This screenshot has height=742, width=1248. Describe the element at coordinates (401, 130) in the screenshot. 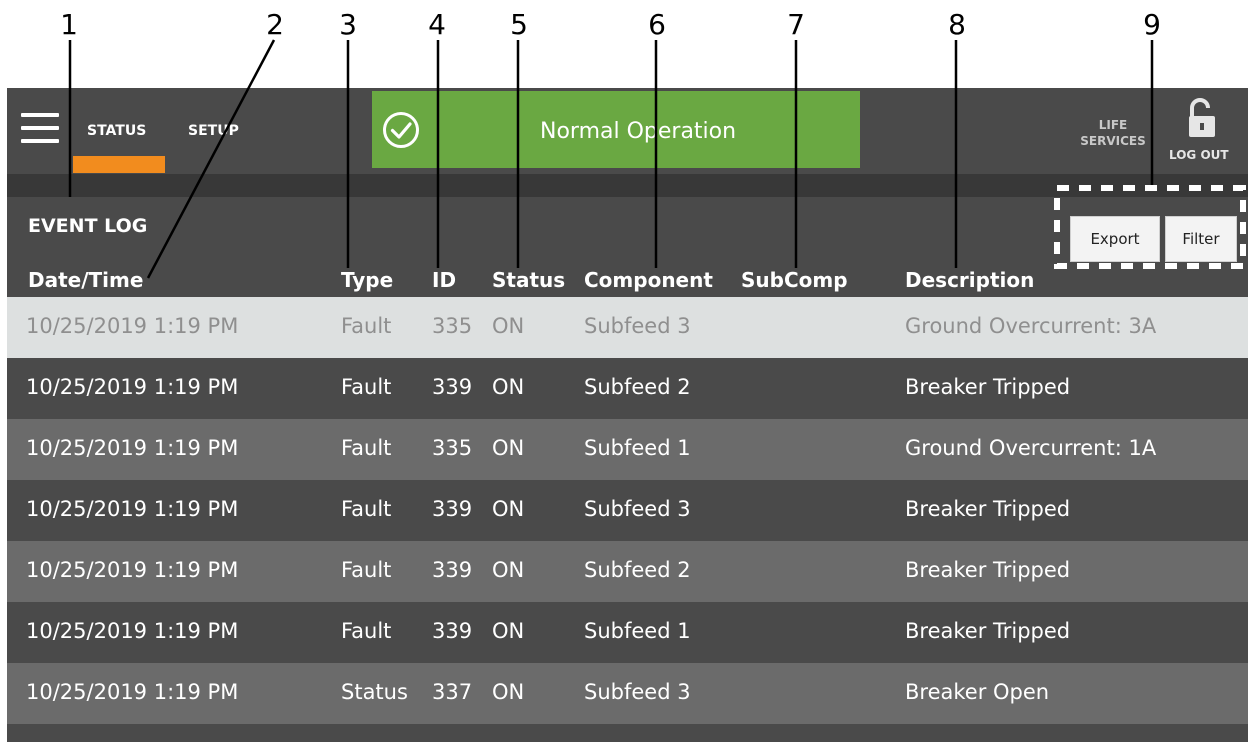

I see `check-circle-icon` at that location.